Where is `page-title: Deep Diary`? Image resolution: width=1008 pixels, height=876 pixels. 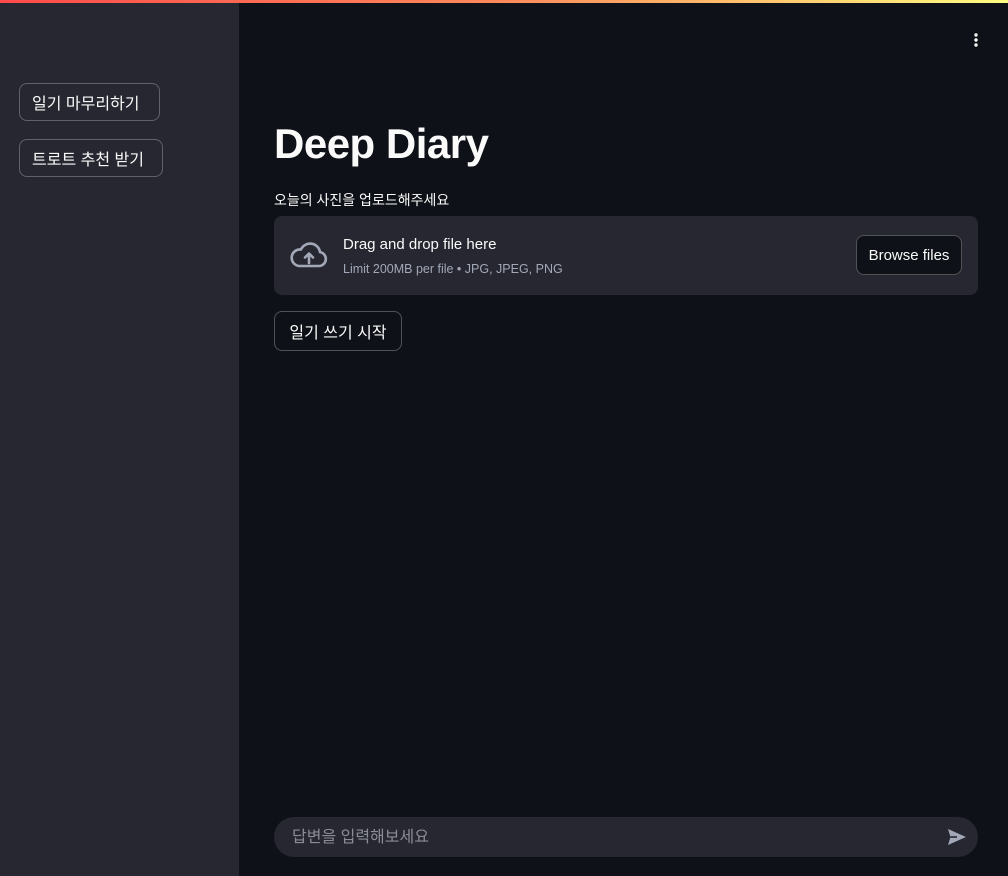
page-title: Deep Diary is located at coordinates (381, 143).